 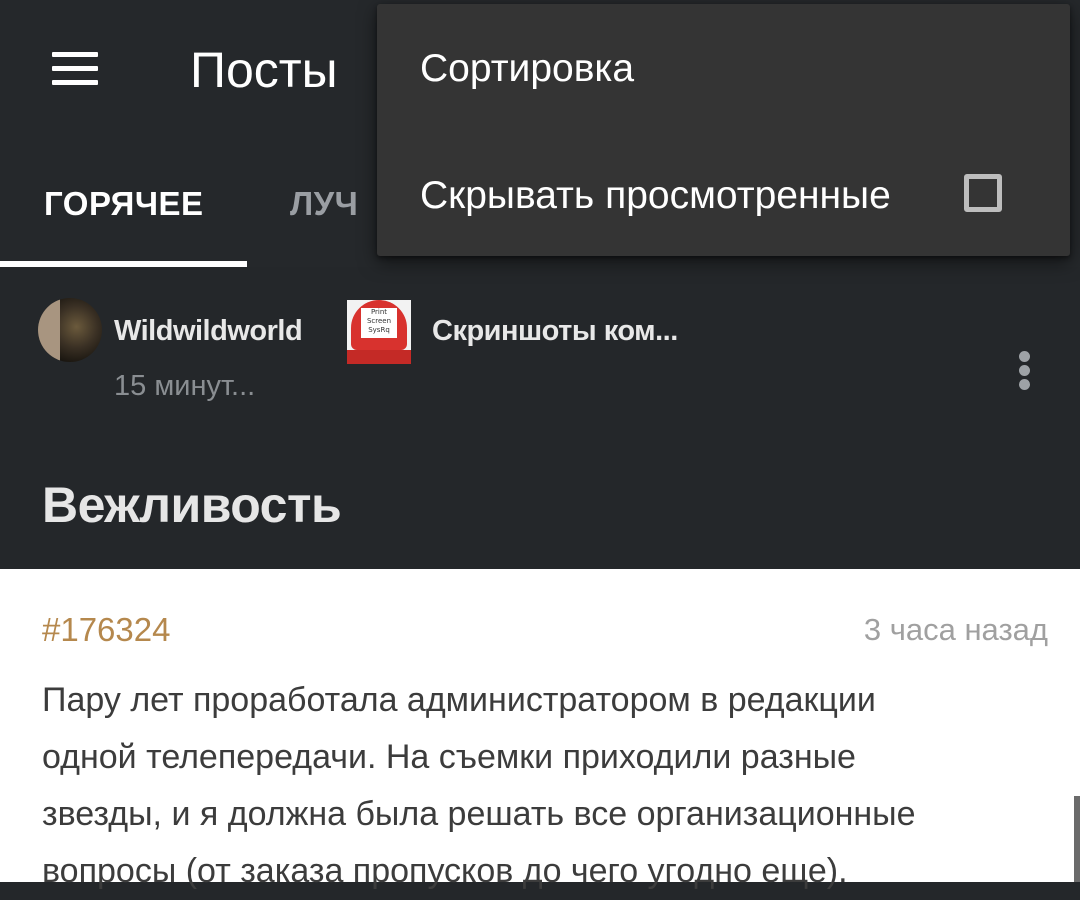 I want to click on author-name: Wildwildworld, so click(x=208, y=331).